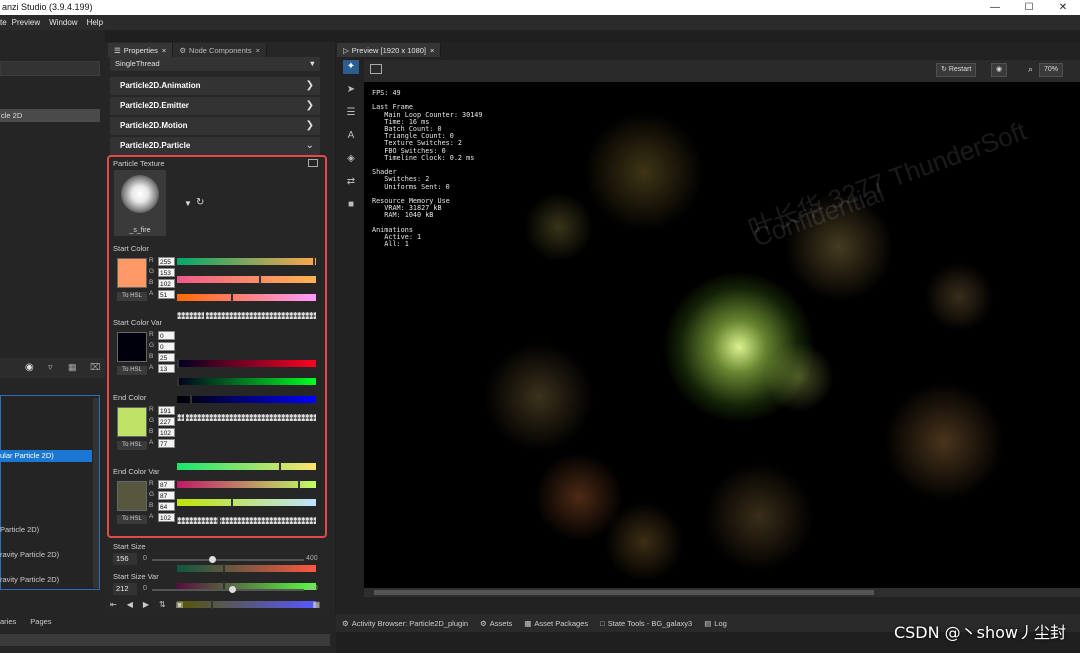 The height and width of the screenshot is (653, 1080). What do you see at coordinates (1063, 7) in the screenshot?
I see `close-icon: ✕` at bounding box center [1063, 7].